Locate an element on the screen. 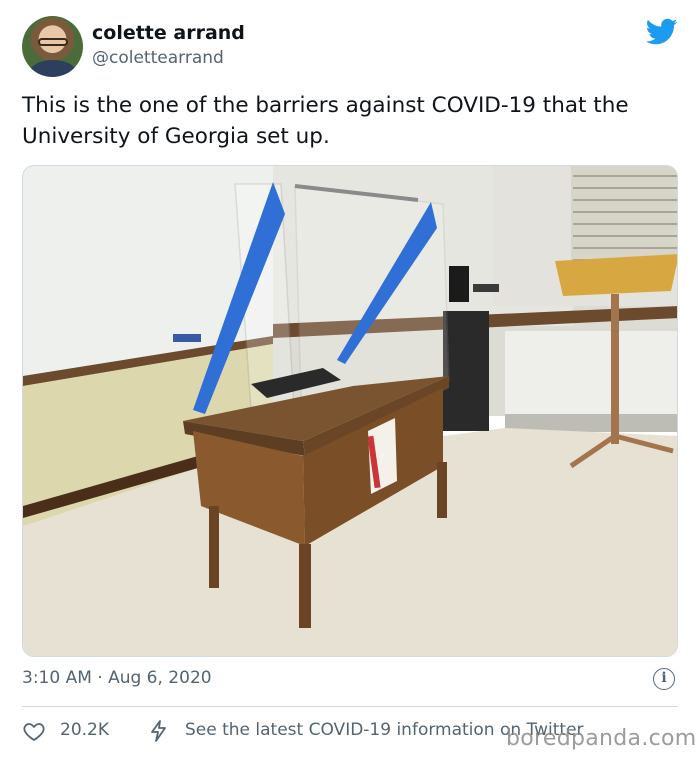  like-count: 20.2K is located at coordinates (84, 730).